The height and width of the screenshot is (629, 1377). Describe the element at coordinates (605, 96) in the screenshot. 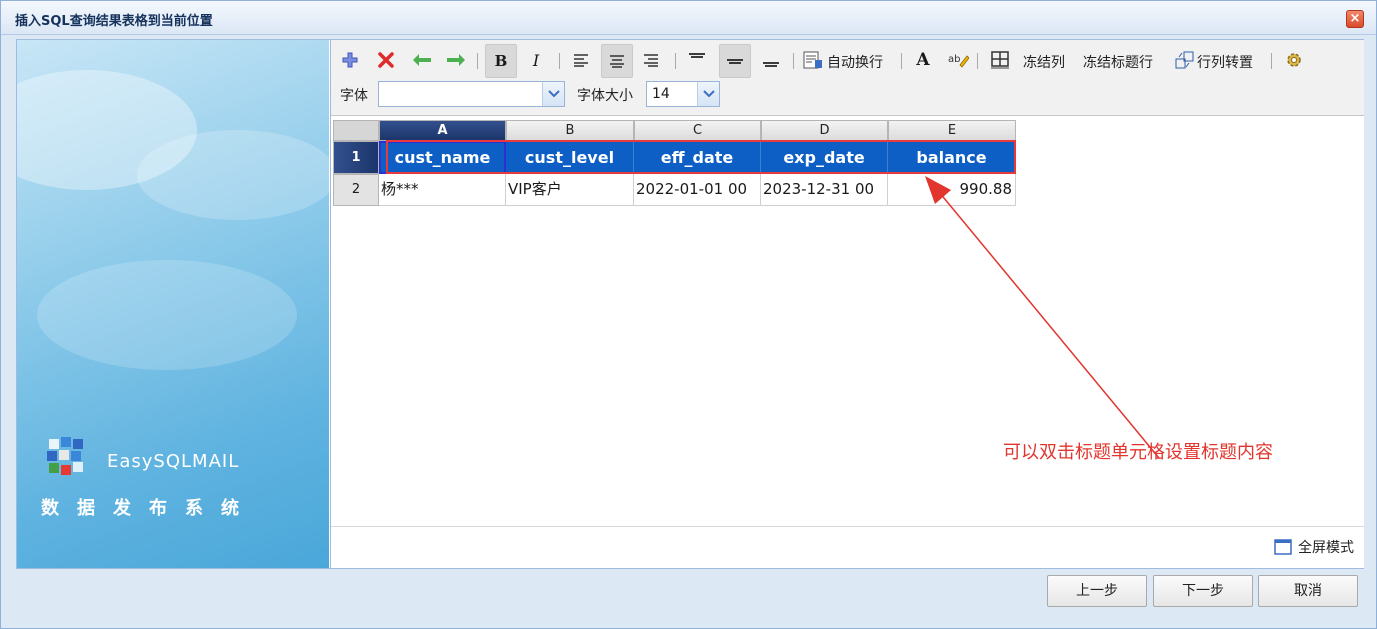

I see `font-size-label: 字体大小` at that location.